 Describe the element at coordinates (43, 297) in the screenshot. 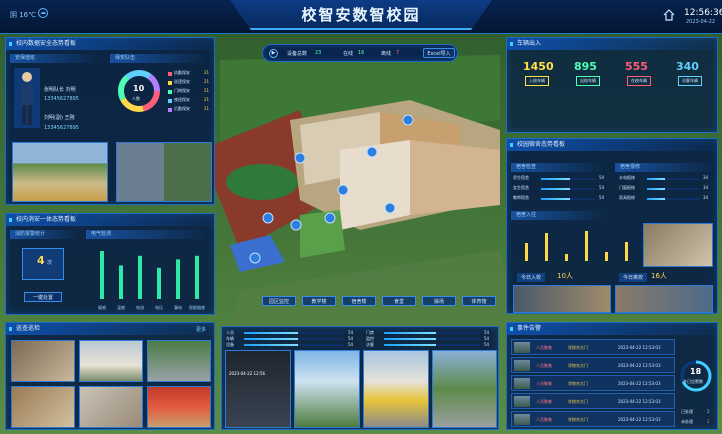

I see `one-key-dispose-button: 一键处置` at that location.